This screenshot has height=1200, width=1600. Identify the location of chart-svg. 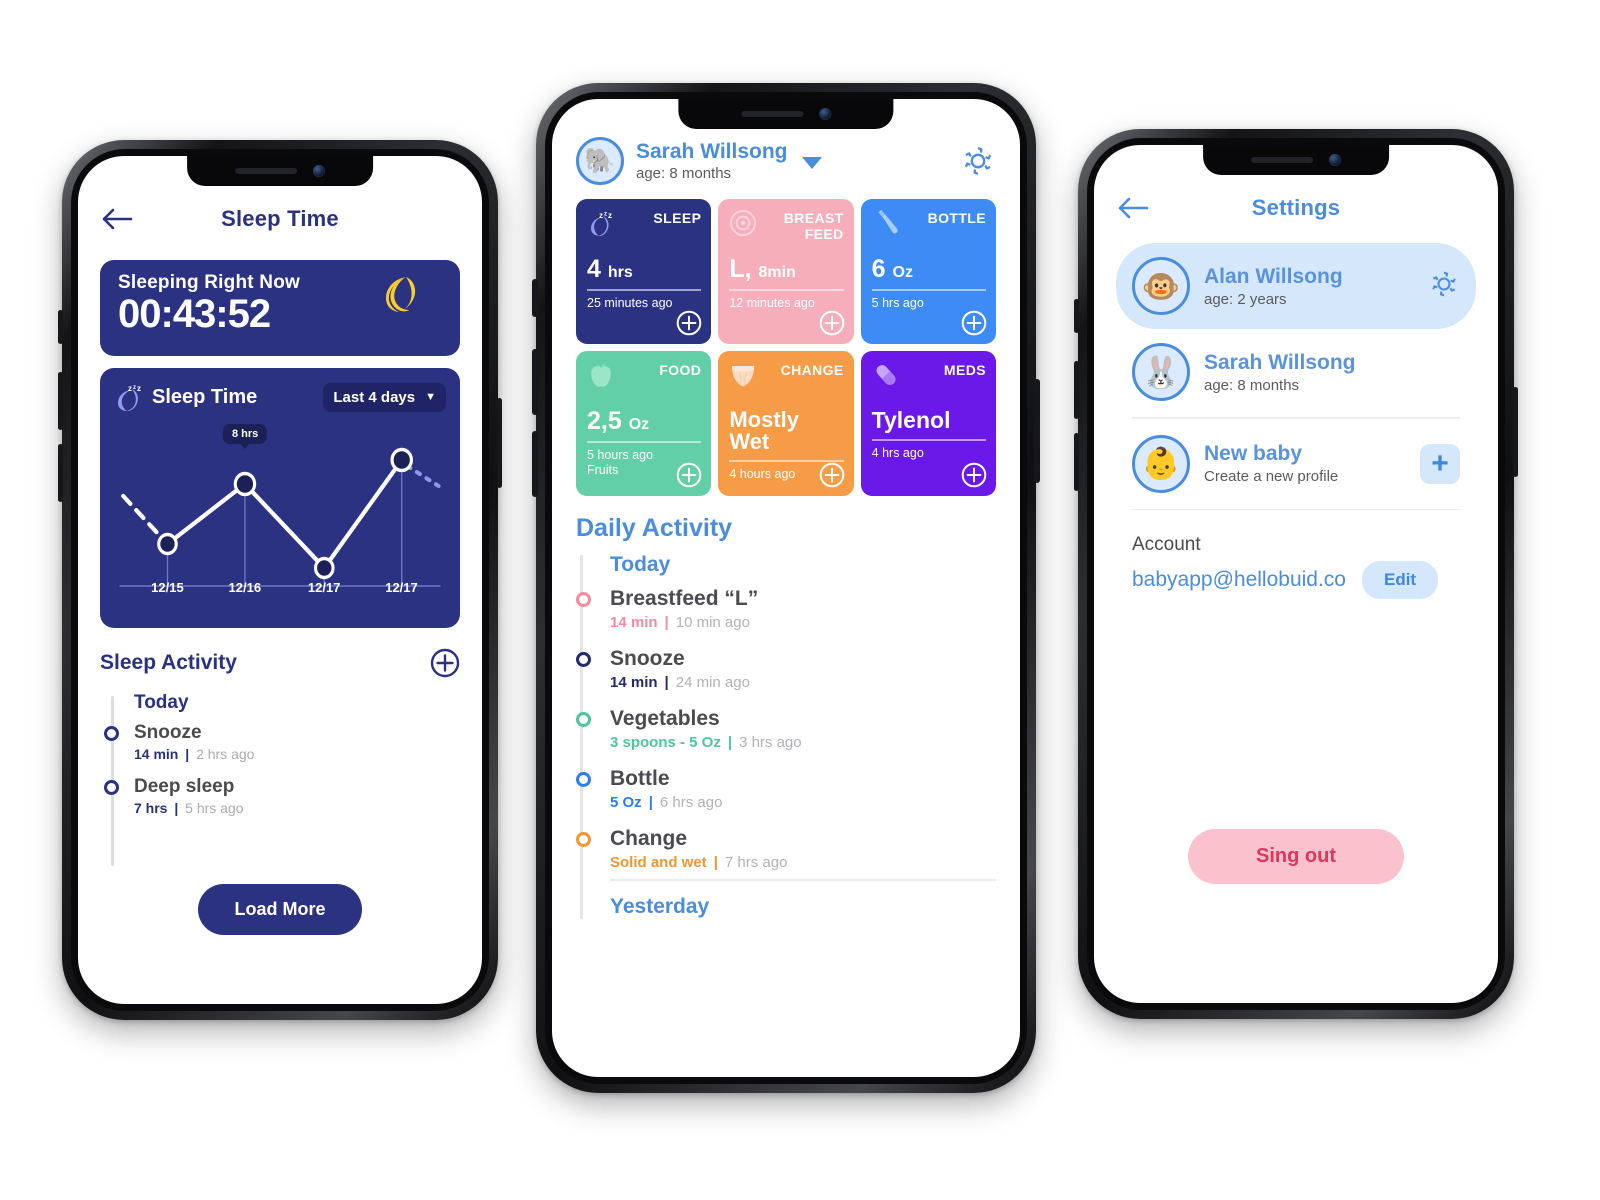
(280, 517).